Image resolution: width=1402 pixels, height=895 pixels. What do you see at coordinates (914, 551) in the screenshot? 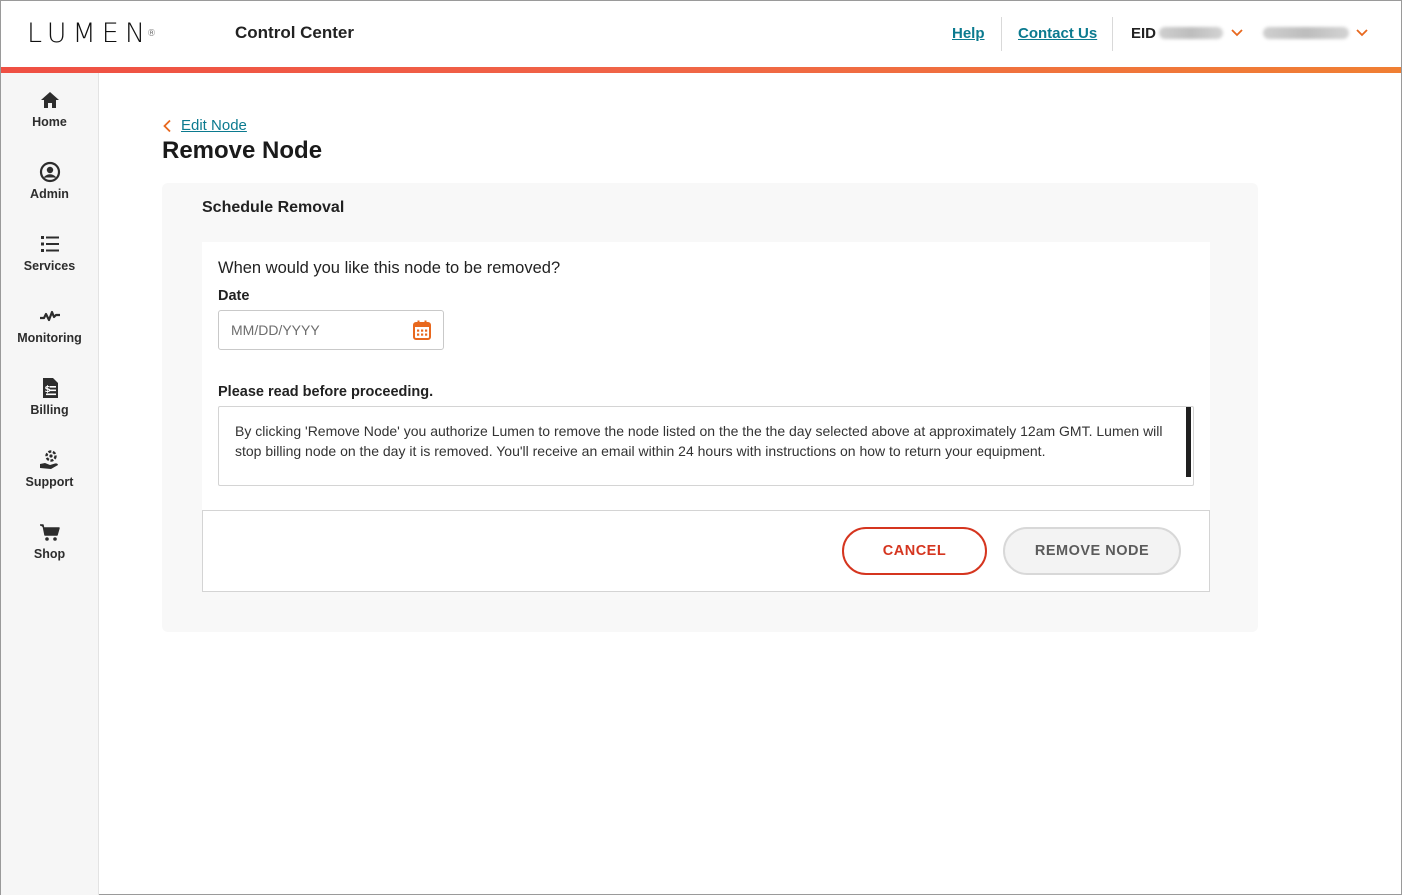
I see `cancel-button: CANCEL` at bounding box center [914, 551].